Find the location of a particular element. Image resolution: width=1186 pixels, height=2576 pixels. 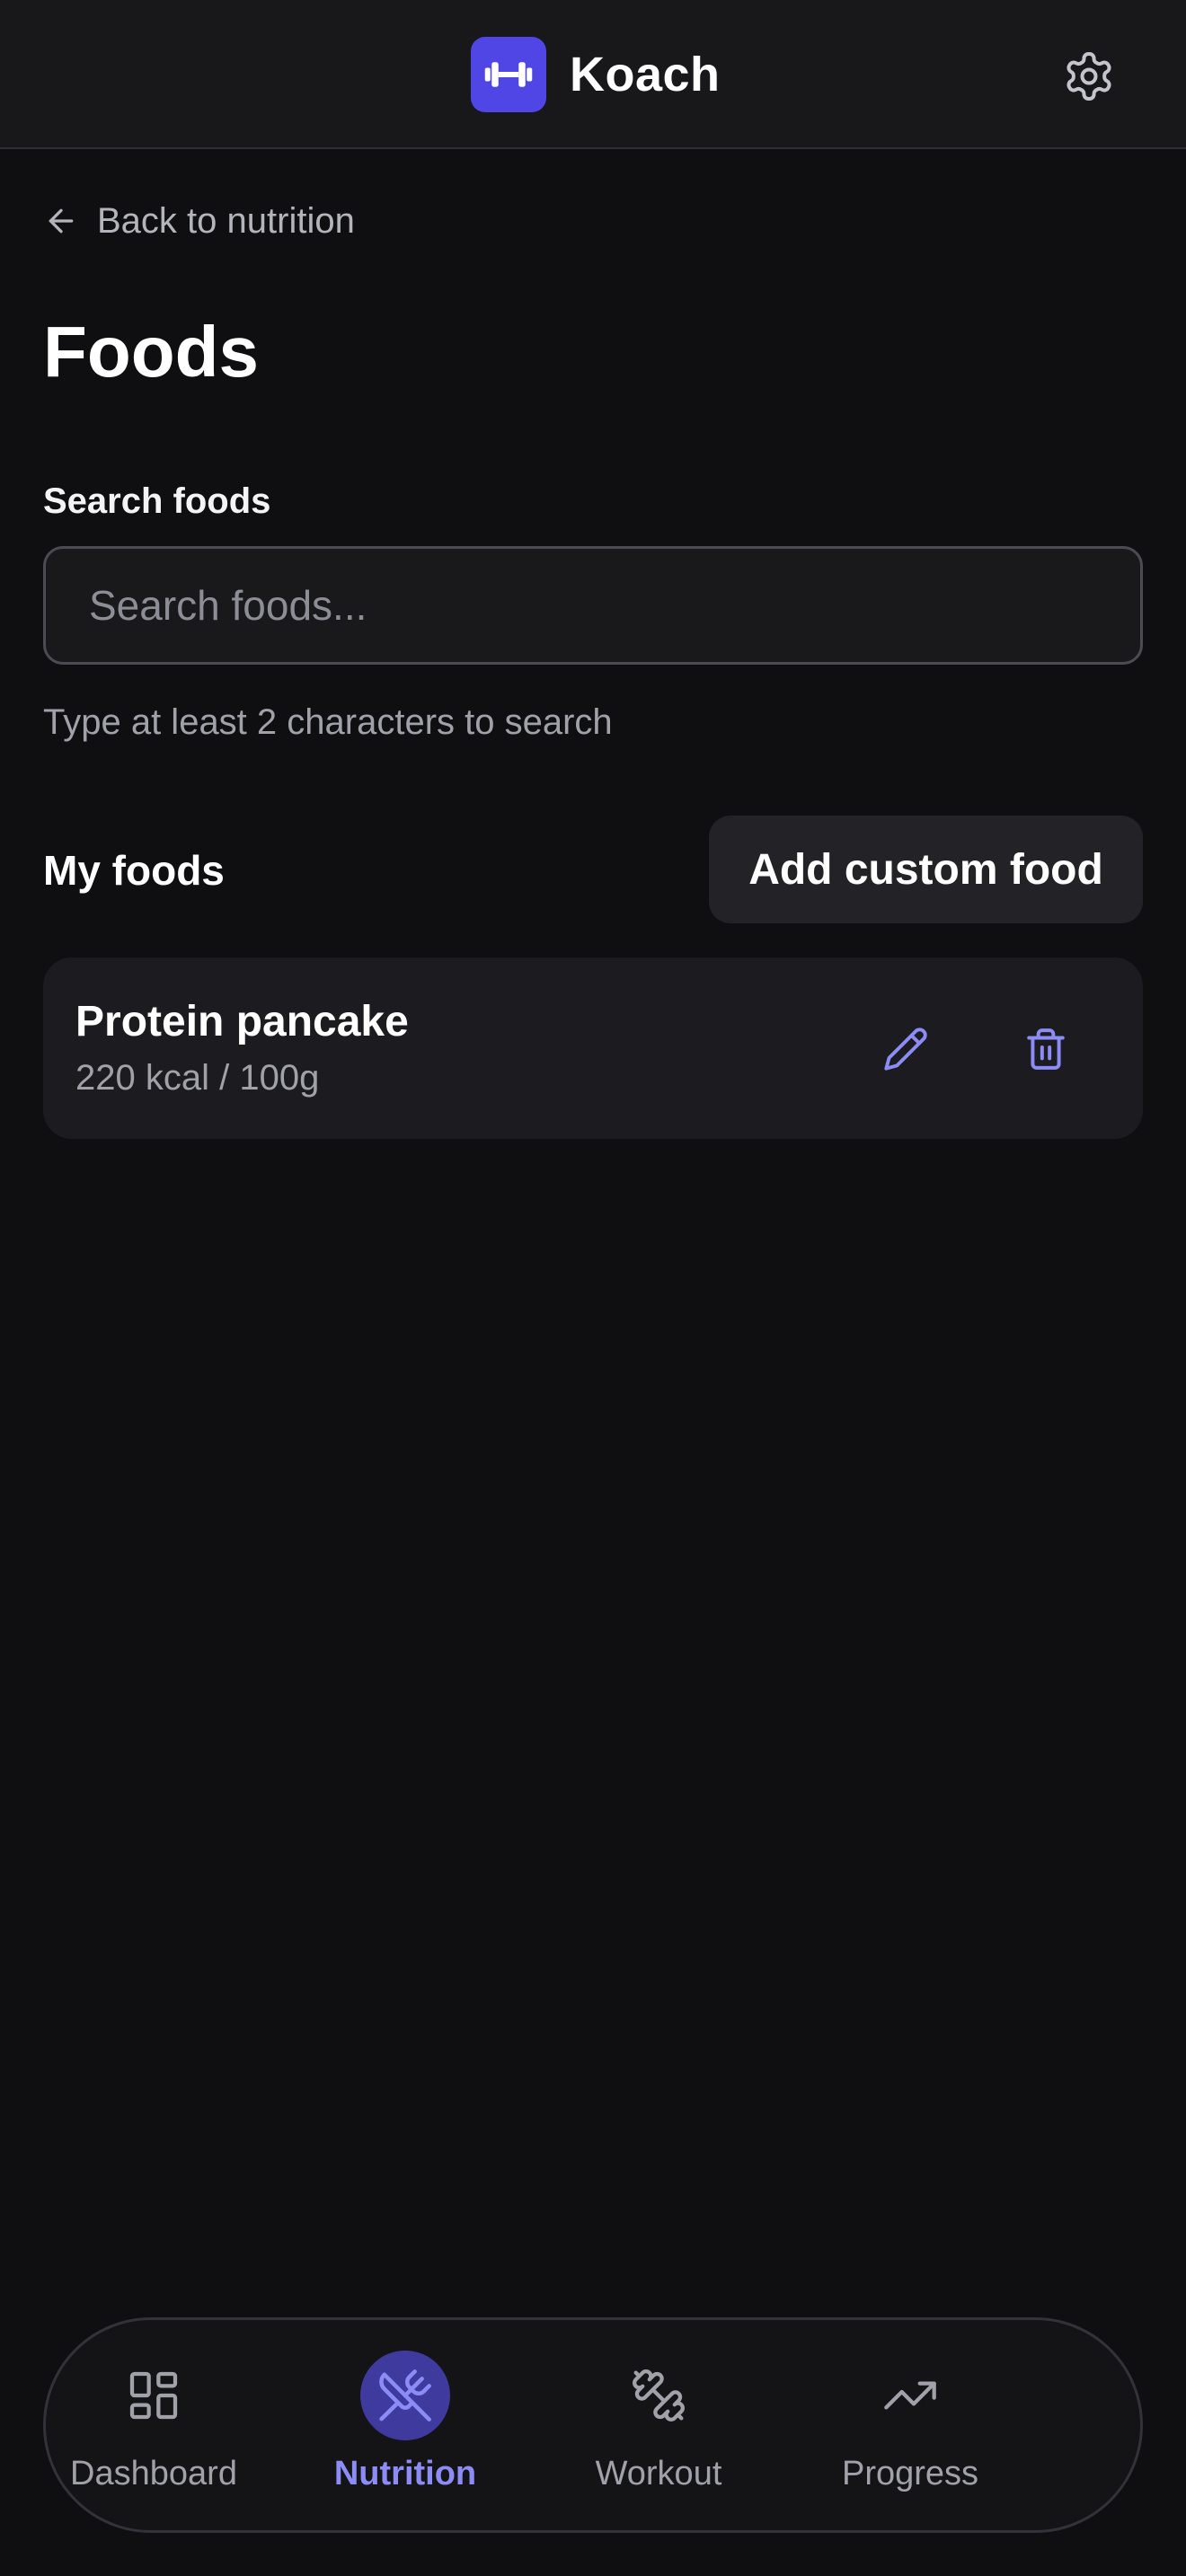

utensils-icon is located at coordinates (405, 2395).